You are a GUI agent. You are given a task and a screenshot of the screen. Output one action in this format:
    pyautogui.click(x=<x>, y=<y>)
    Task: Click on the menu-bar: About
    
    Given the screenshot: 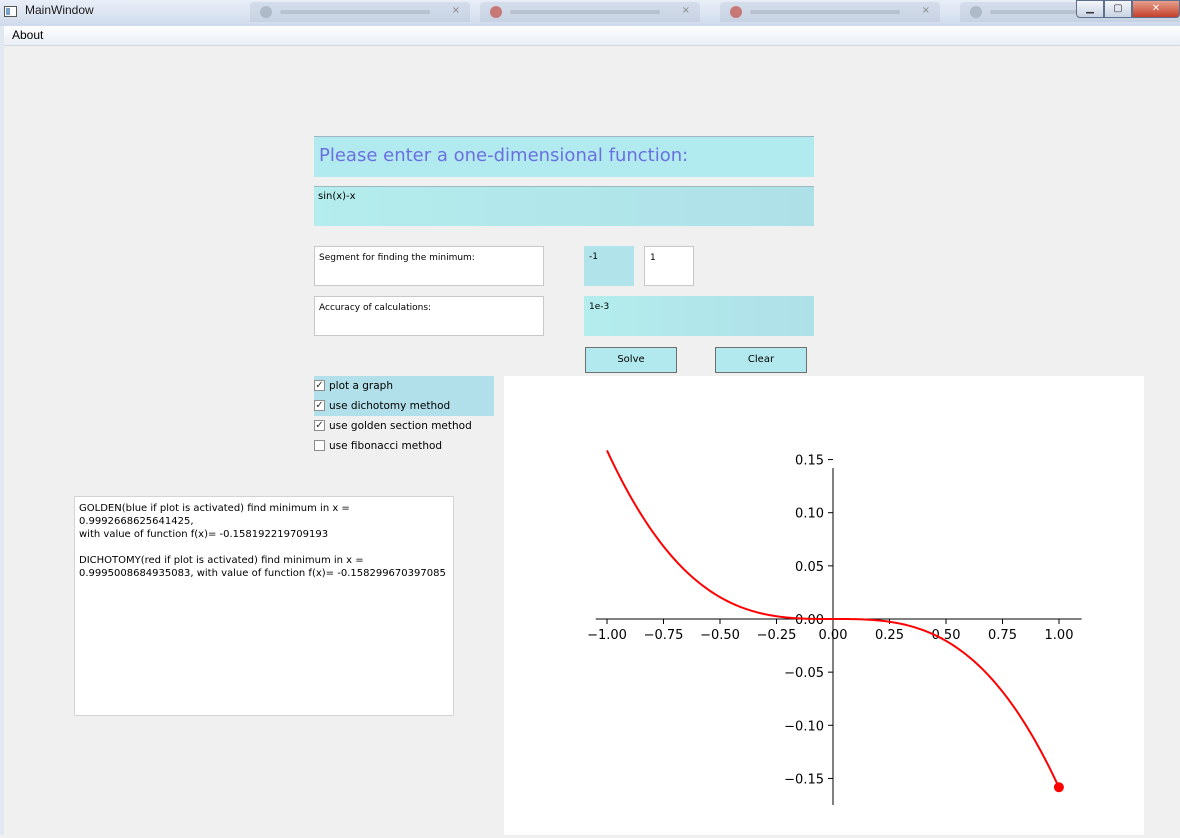 What is the action you would take?
    pyautogui.click(x=592, y=36)
    